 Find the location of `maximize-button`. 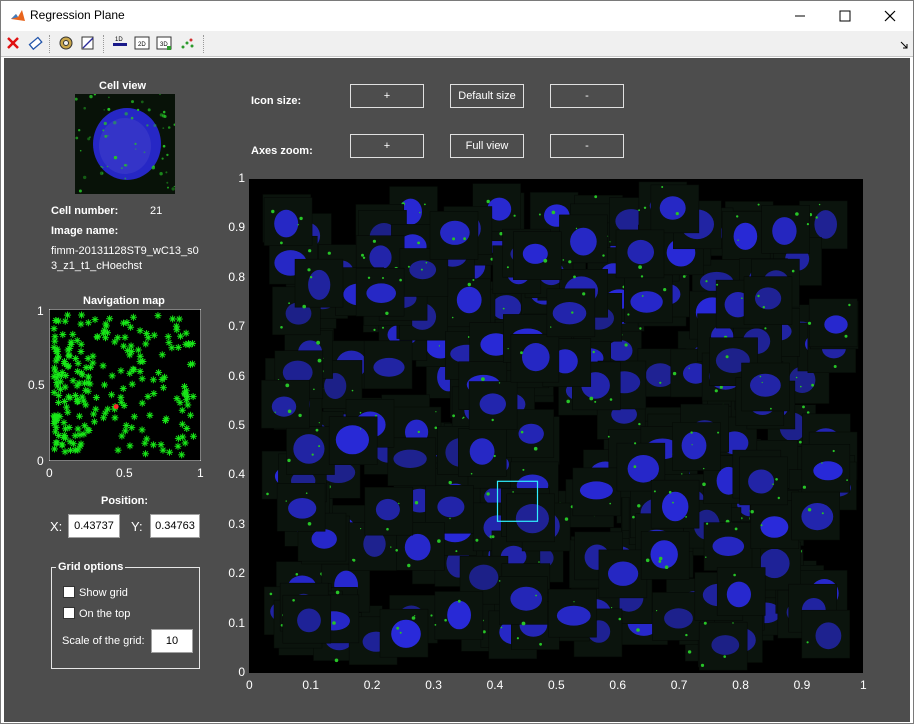

maximize-button is located at coordinates (845, 16).